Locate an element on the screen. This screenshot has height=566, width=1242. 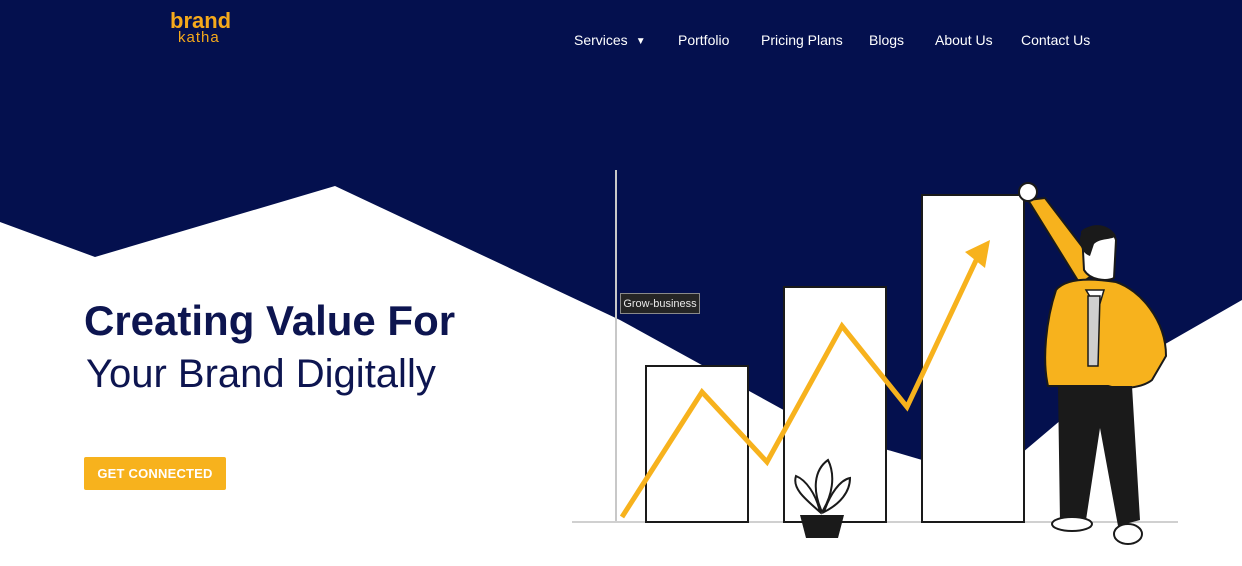
grow-business-tooltip: Grow-business is located at coordinates (660, 303).